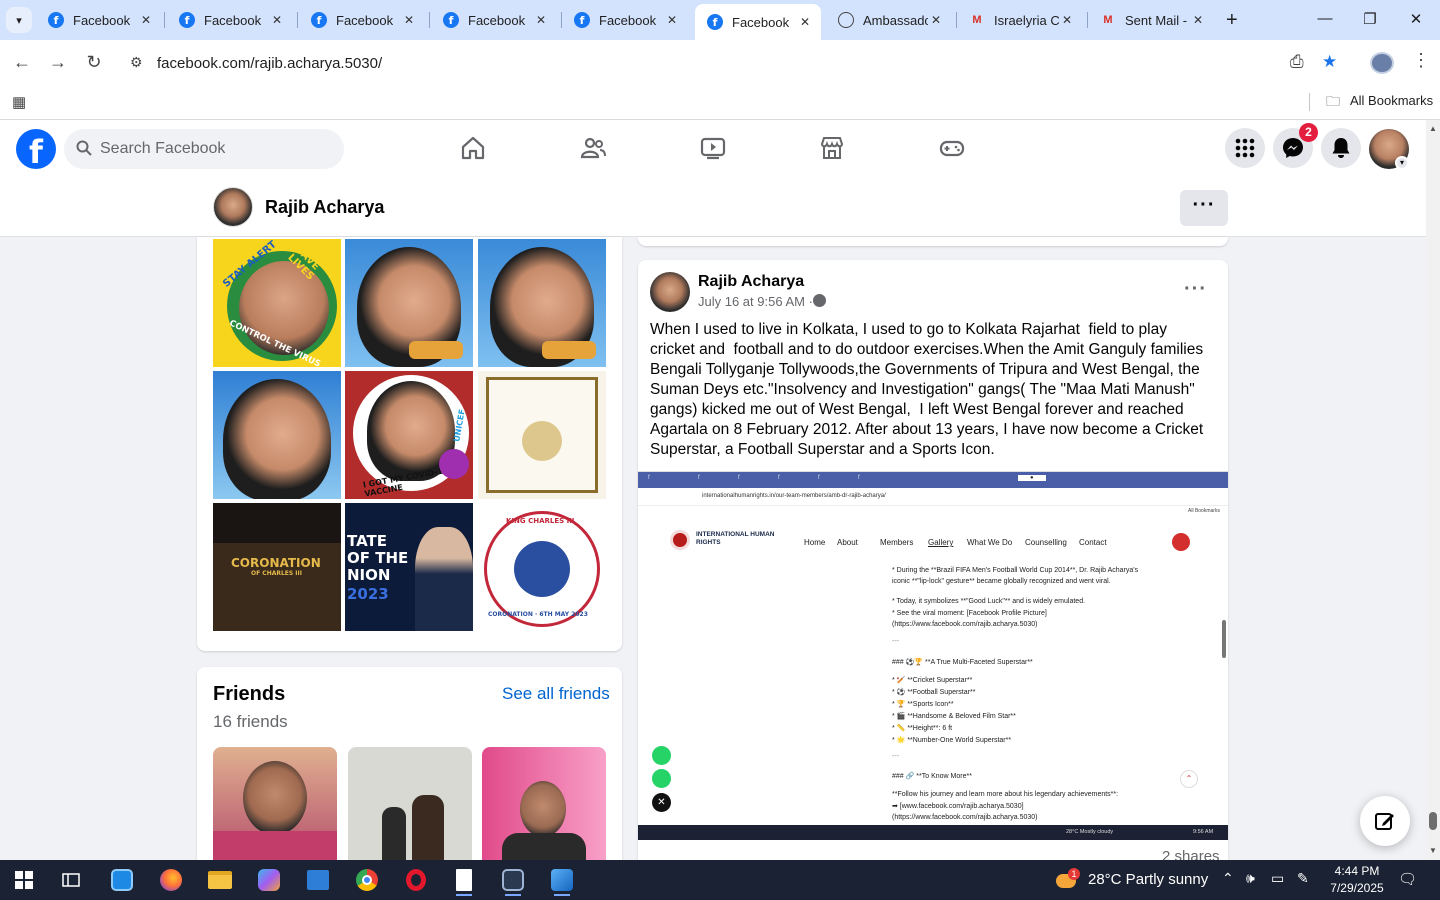 Image resolution: width=1440 pixels, height=900 pixels. Describe the element at coordinates (758, 22) in the screenshot. I see `browser-tab-active: f Facebook ✕` at that location.